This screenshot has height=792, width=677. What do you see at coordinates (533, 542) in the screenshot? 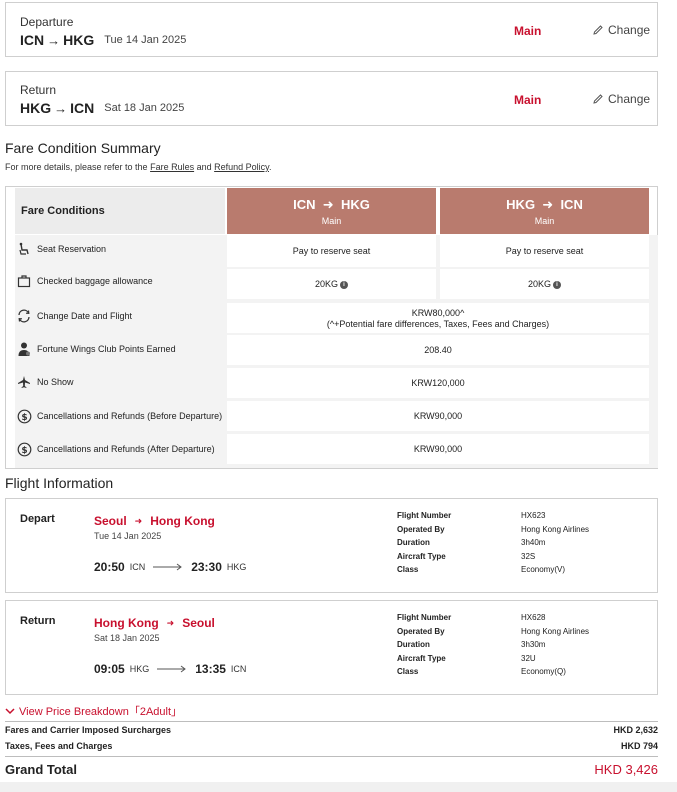
I see `duration: 3h40m` at bounding box center [533, 542].